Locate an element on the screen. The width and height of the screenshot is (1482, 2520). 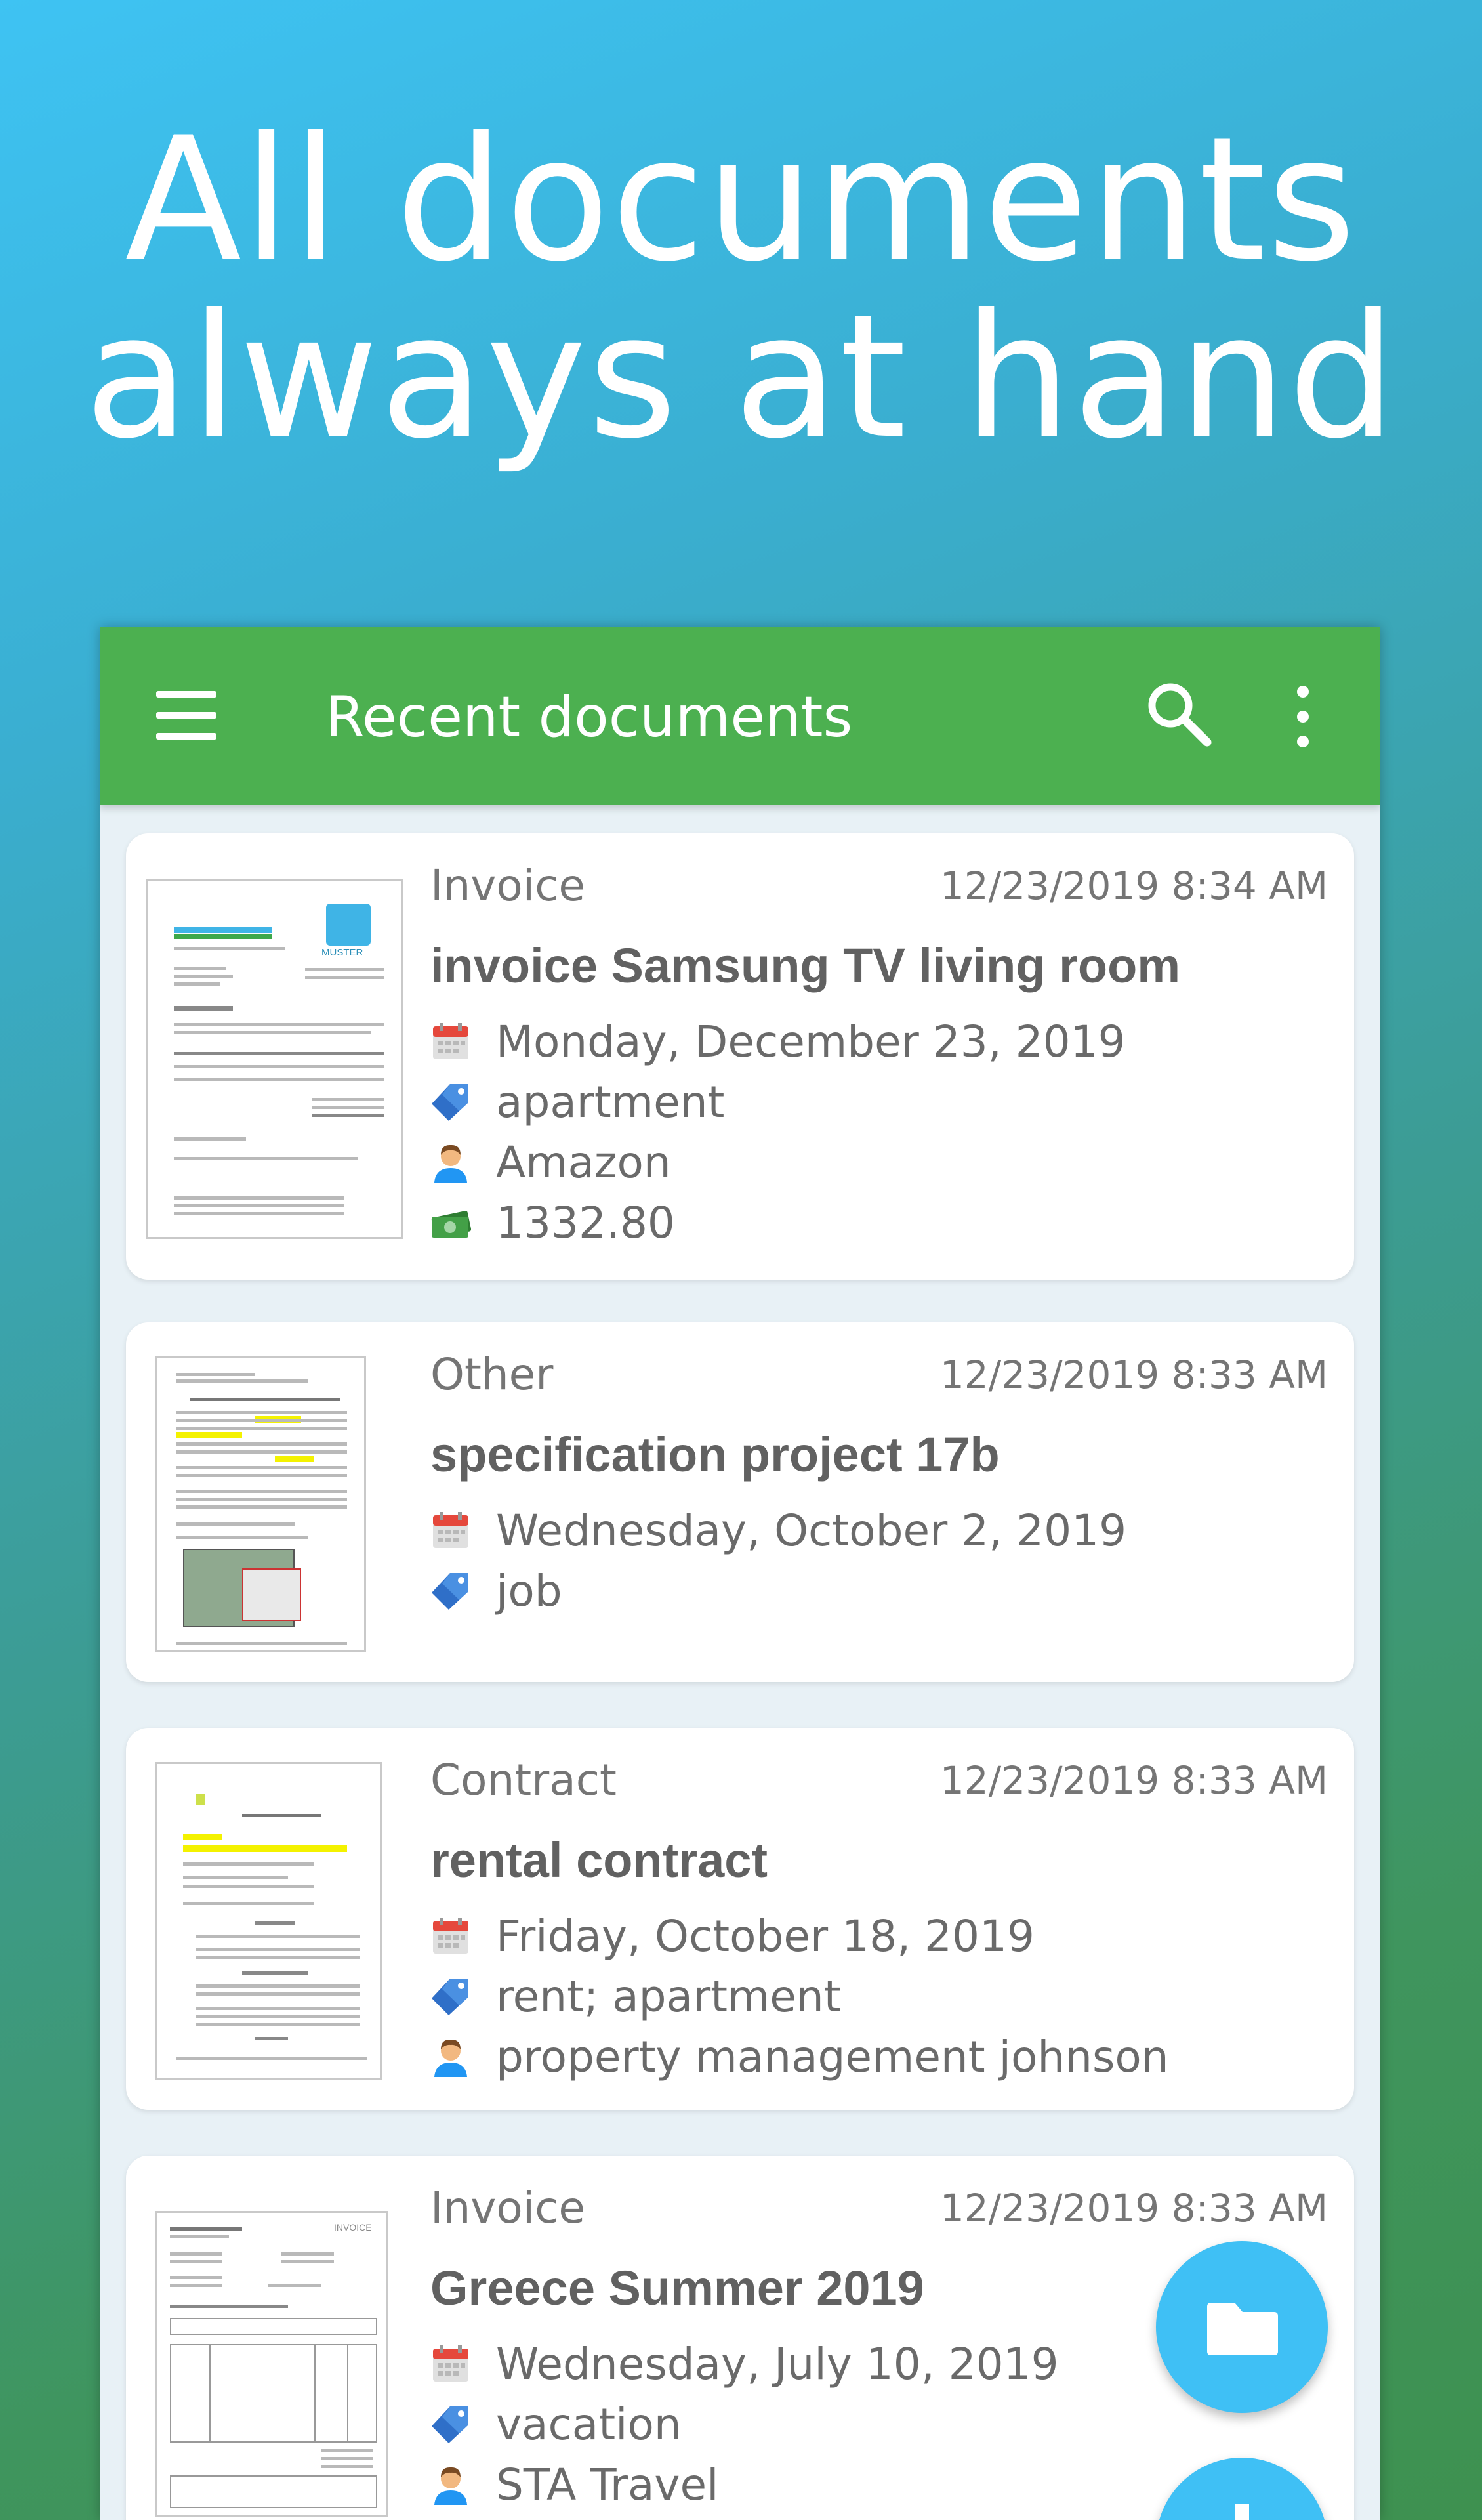
headline-line-2: always at hand is located at coordinates (741, 377).